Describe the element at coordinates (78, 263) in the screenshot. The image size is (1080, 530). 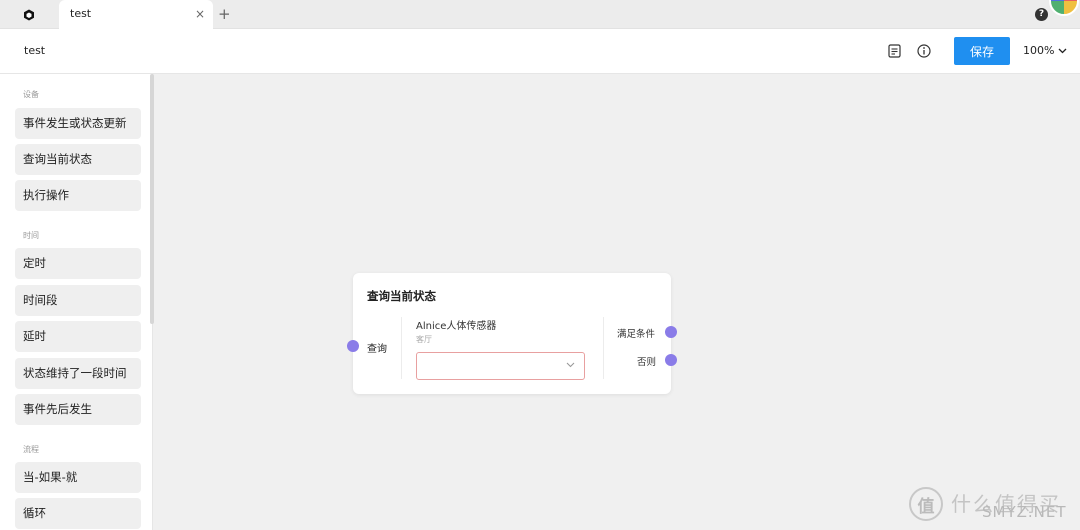
I see `sidebar-item-schedule: 定时` at that location.